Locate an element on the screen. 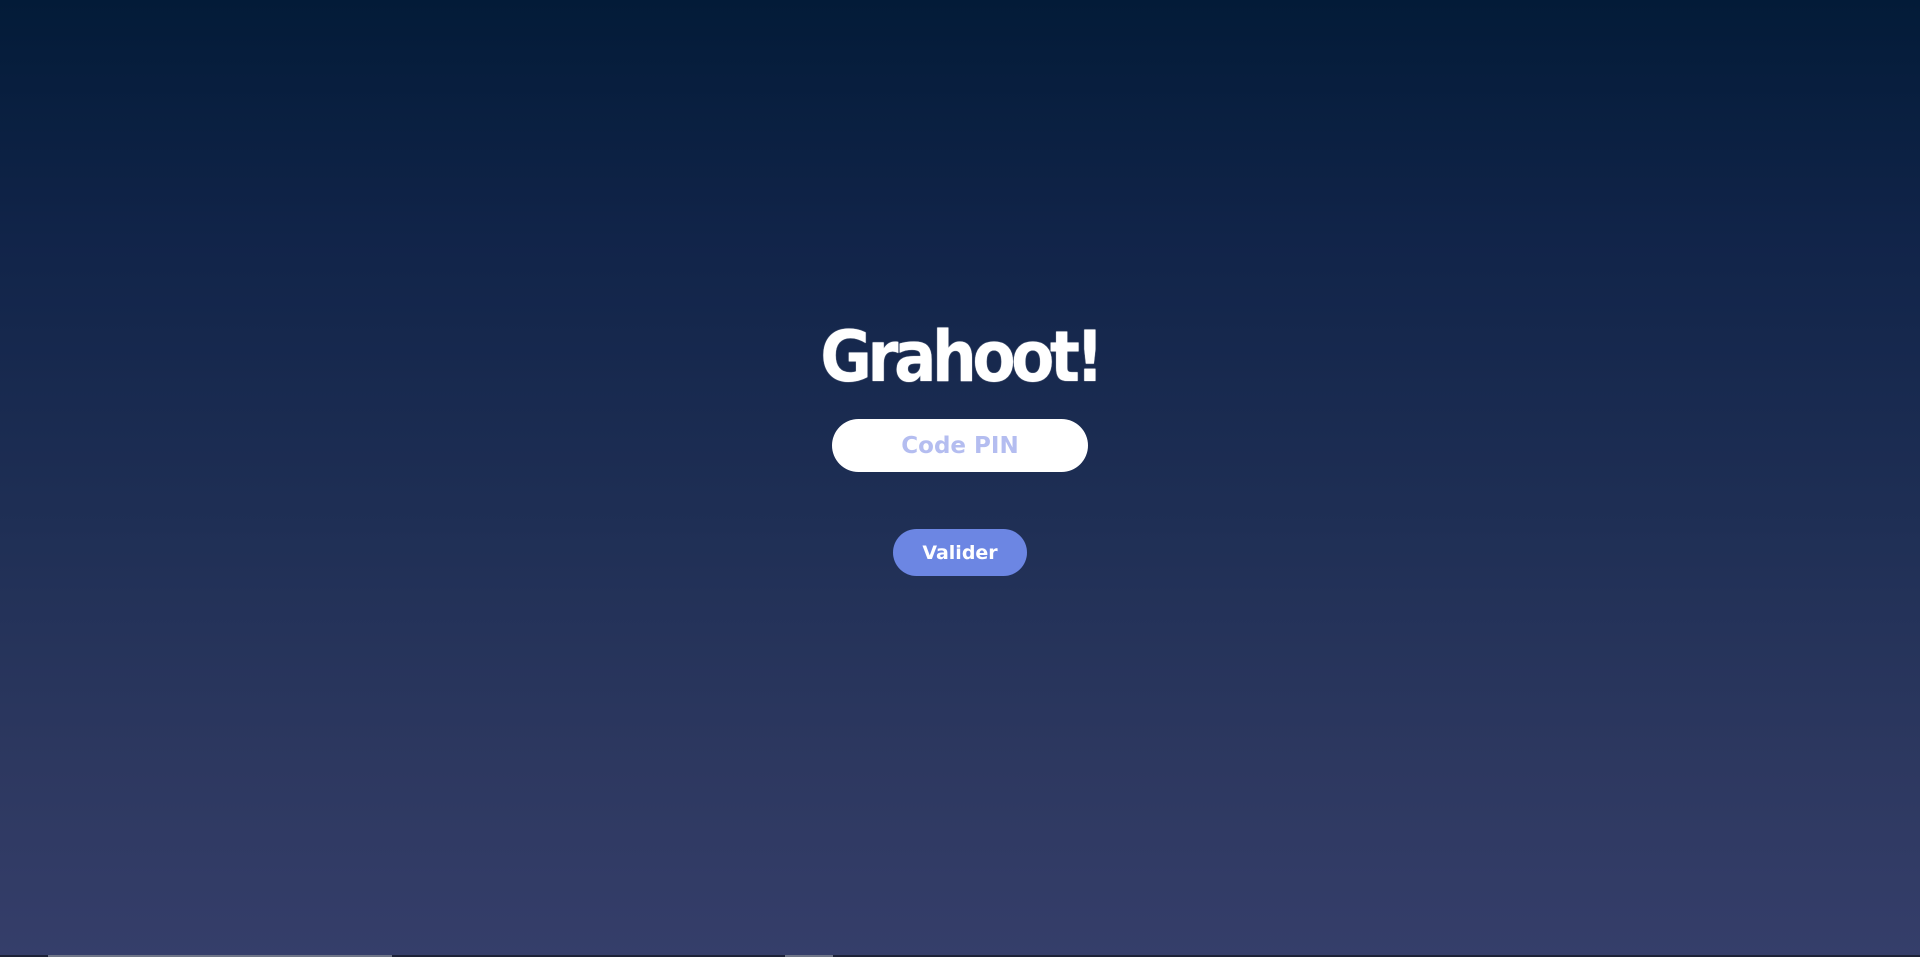 The height and width of the screenshot is (957, 1920). validate-button: Valider is located at coordinates (960, 552).